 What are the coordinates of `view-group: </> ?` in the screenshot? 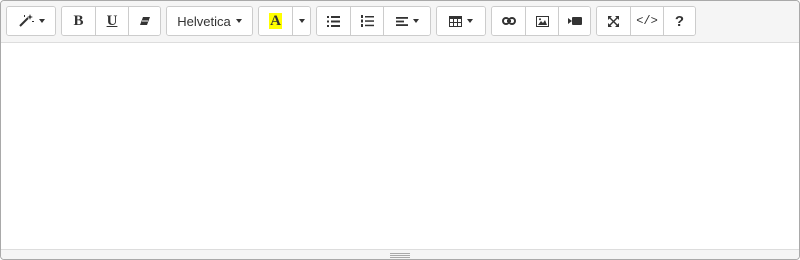 It's located at (646, 21).